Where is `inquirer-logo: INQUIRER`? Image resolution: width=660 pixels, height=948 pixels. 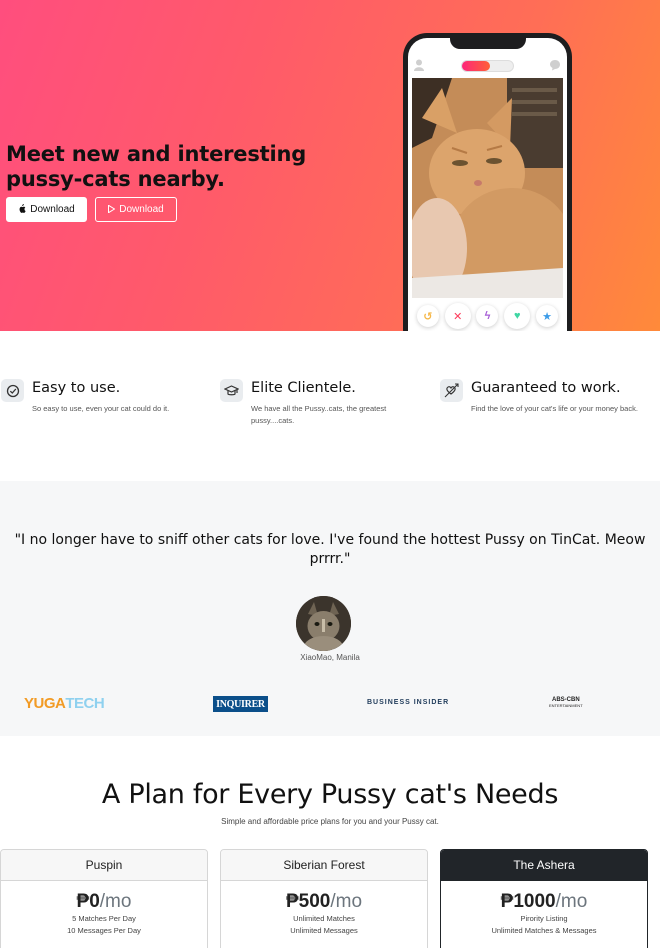 inquirer-logo: INQUIRER is located at coordinates (240, 704).